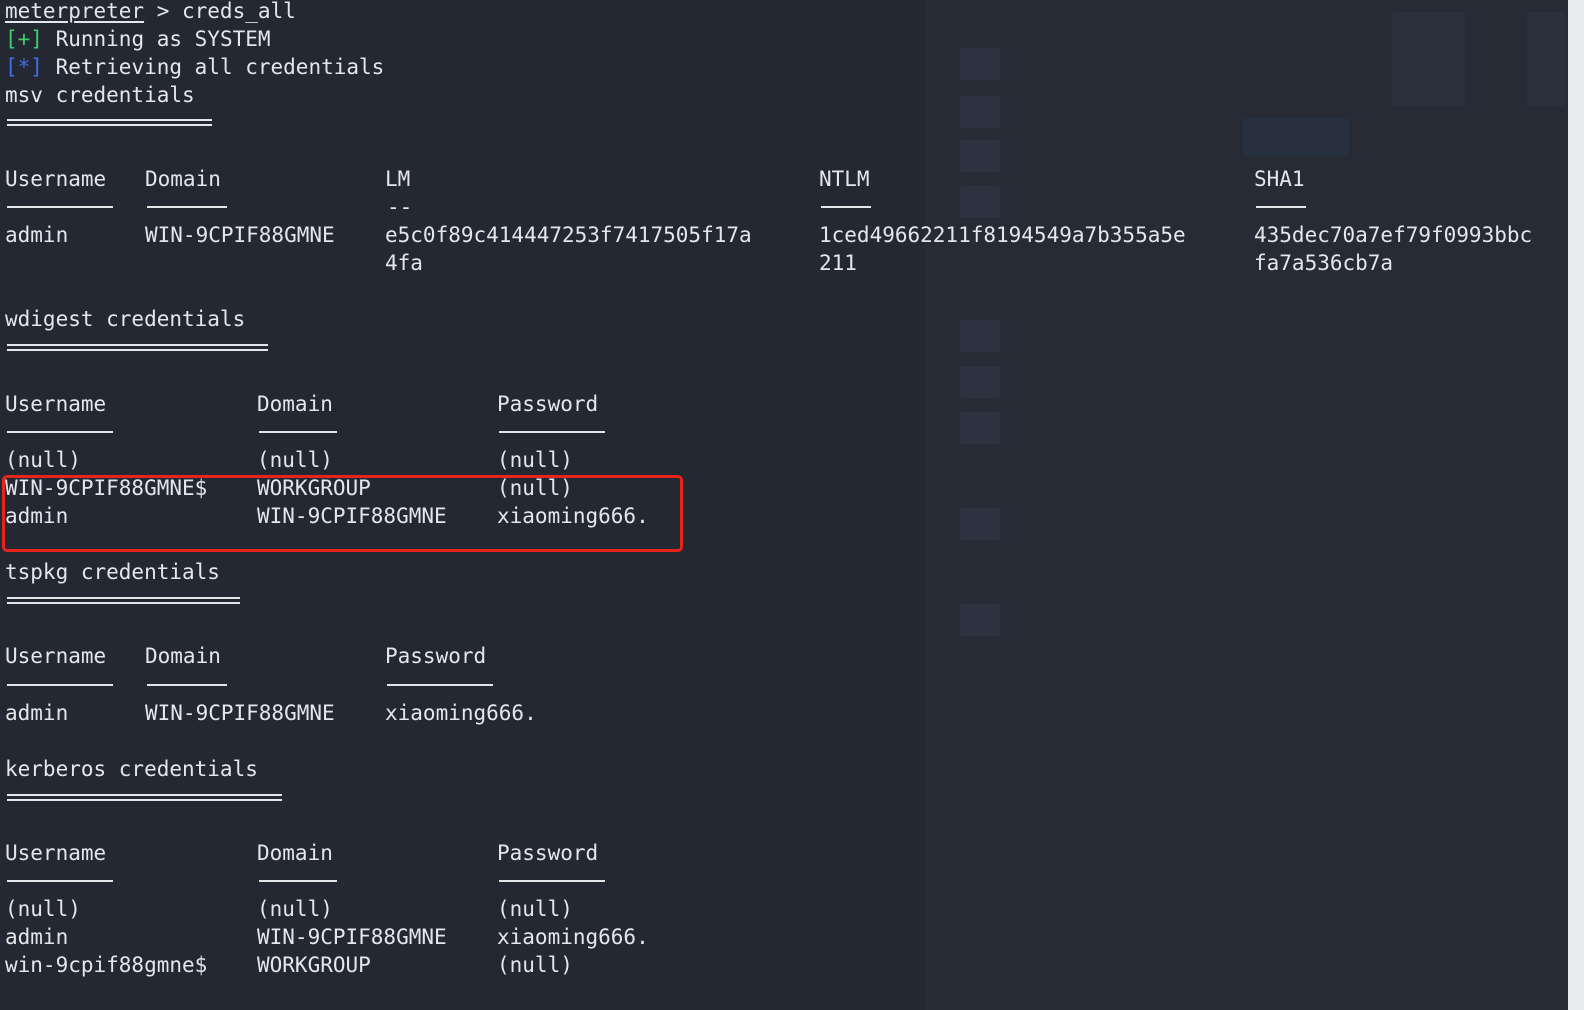  What do you see at coordinates (106, 965) in the screenshot?
I see `table-cell: win-9cpif88gmne$` at bounding box center [106, 965].